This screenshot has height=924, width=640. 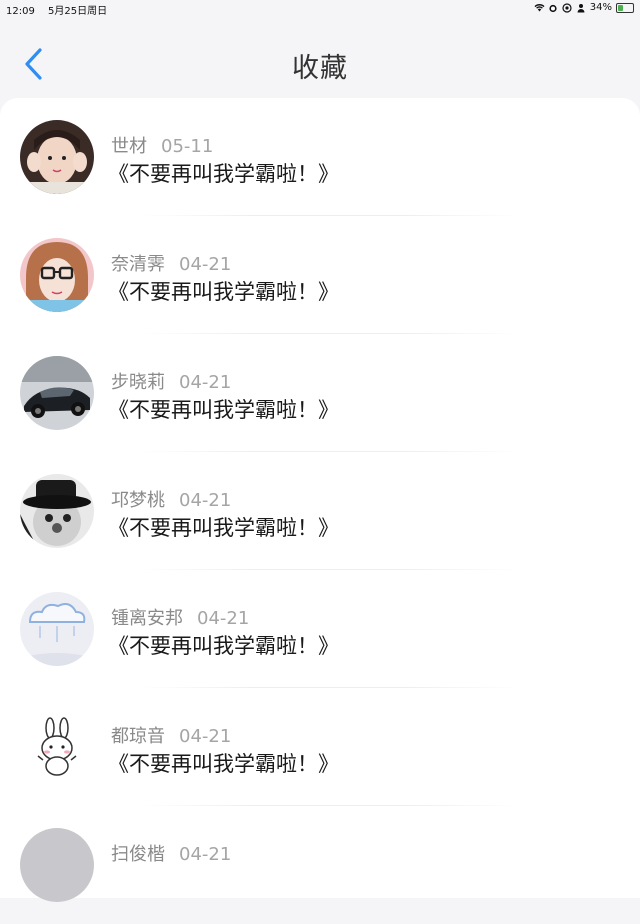 I want to click on username: 步晓莉, so click(x=138, y=382).